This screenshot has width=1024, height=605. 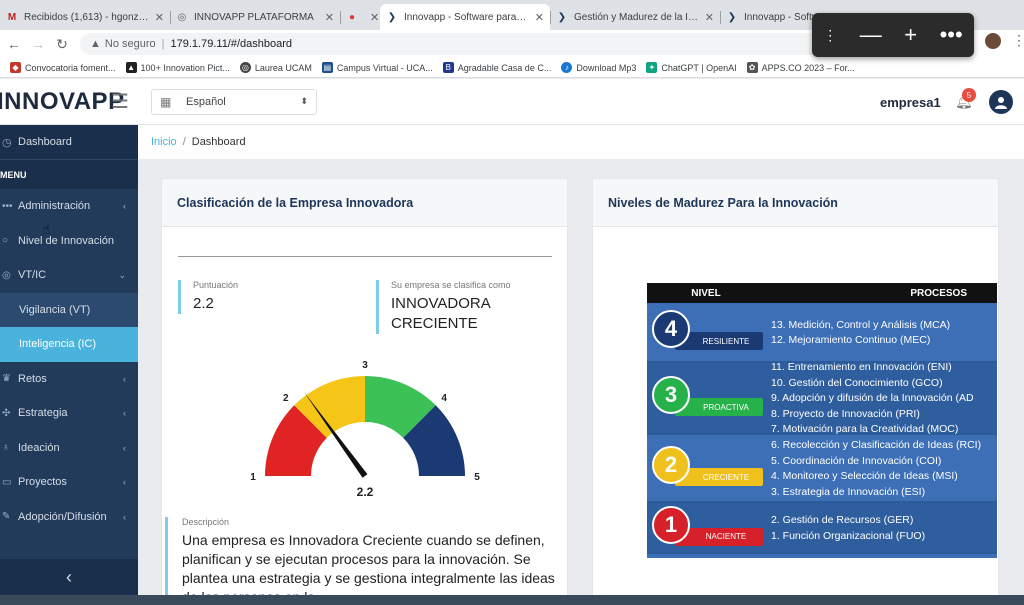 What do you see at coordinates (304, 101) in the screenshot?
I see `select-arrow-icon: ⬍` at bounding box center [304, 101].